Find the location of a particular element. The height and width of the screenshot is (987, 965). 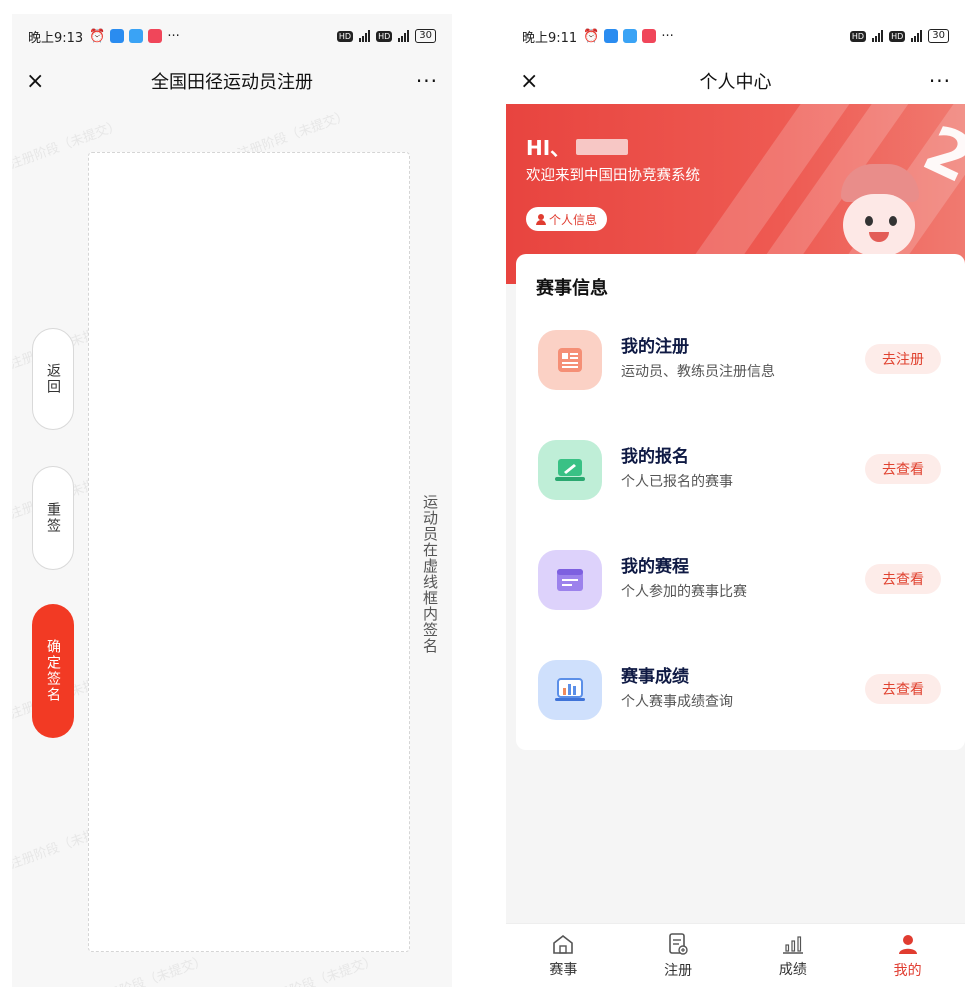

item-title: 我的赛程 is located at coordinates (655, 567).